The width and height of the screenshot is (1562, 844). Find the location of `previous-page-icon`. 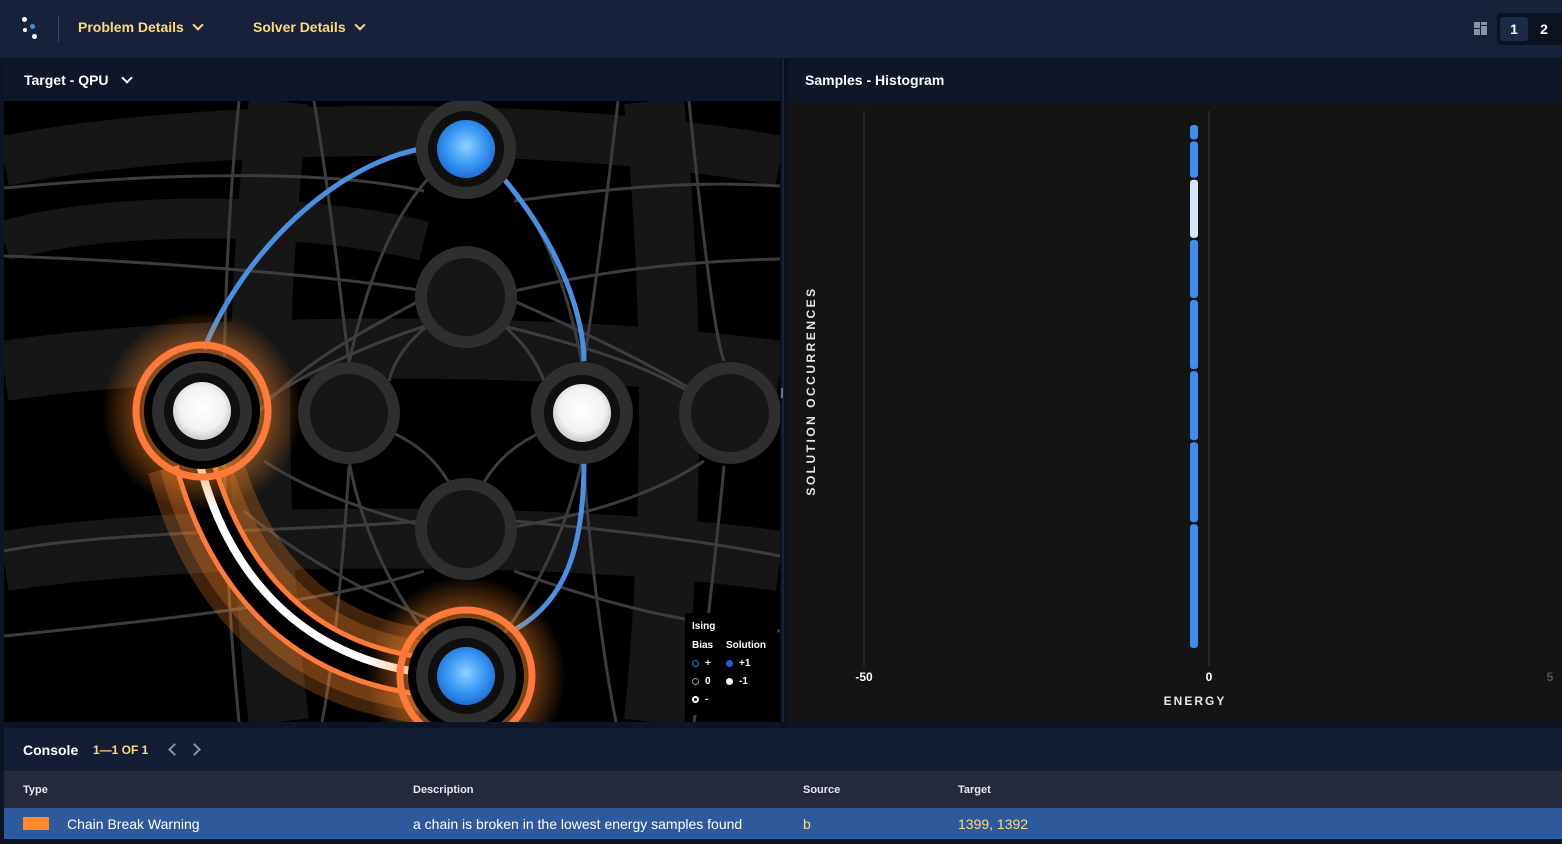

previous-page-icon is located at coordinates (174, 749).